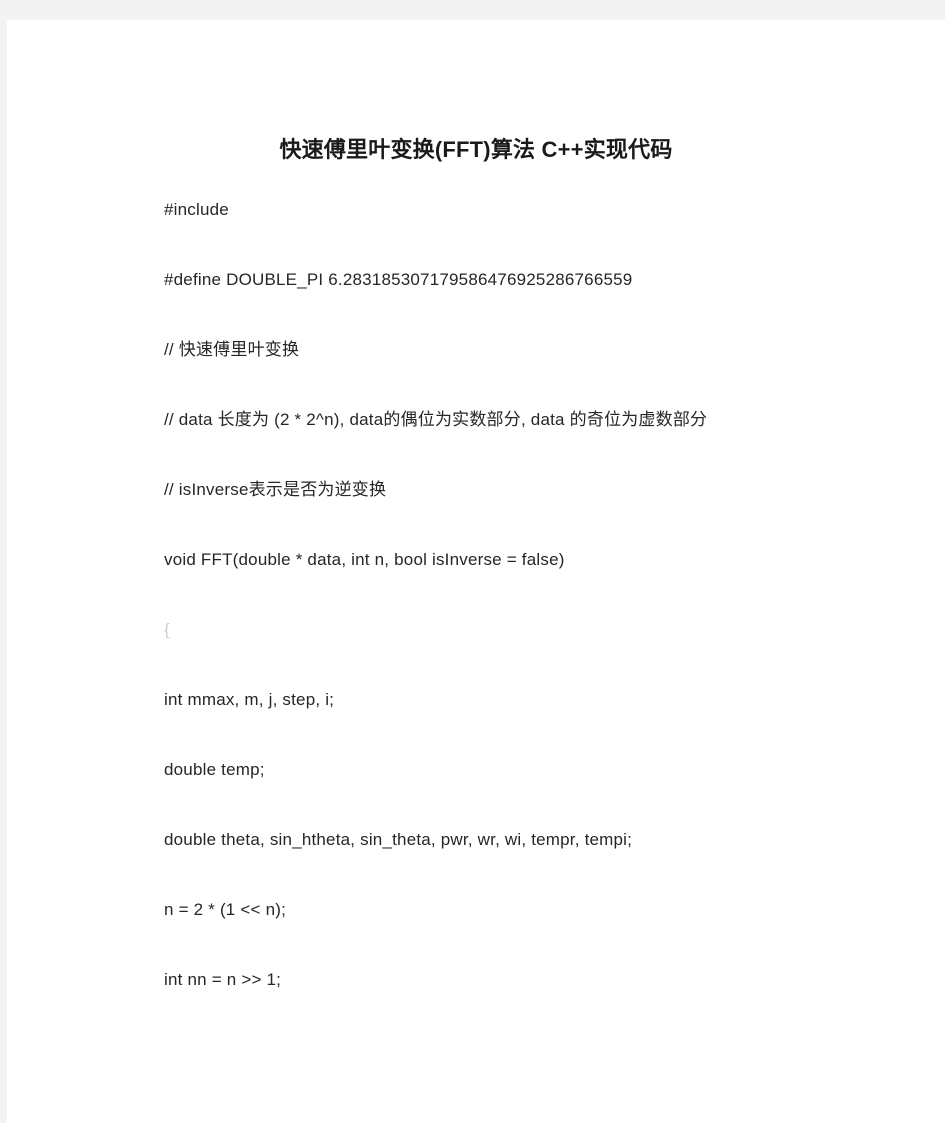 This screenshot has height=1123, width=945. I want to click on code-line: int mmax, m, j, step, i;, so click(249, 699).